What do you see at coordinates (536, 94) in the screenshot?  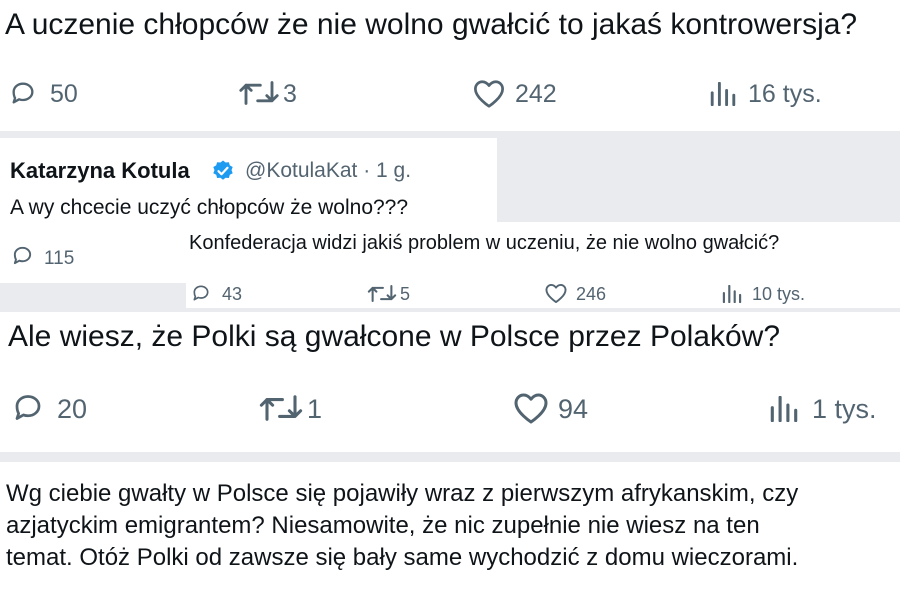 I see `like-count: 242` at bounding box center [536, 94].